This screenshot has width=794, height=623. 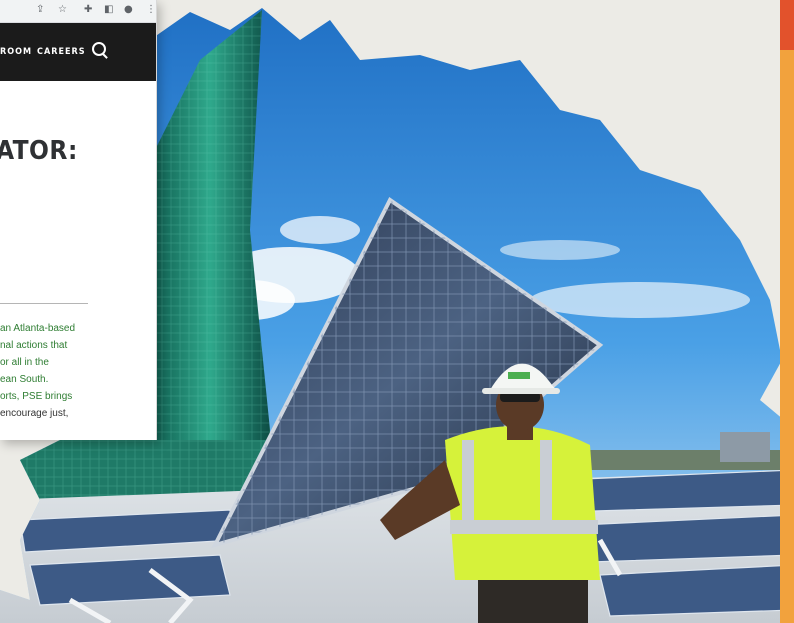 I want to click on body-line: encourage just,, so click(x=34, y=413).